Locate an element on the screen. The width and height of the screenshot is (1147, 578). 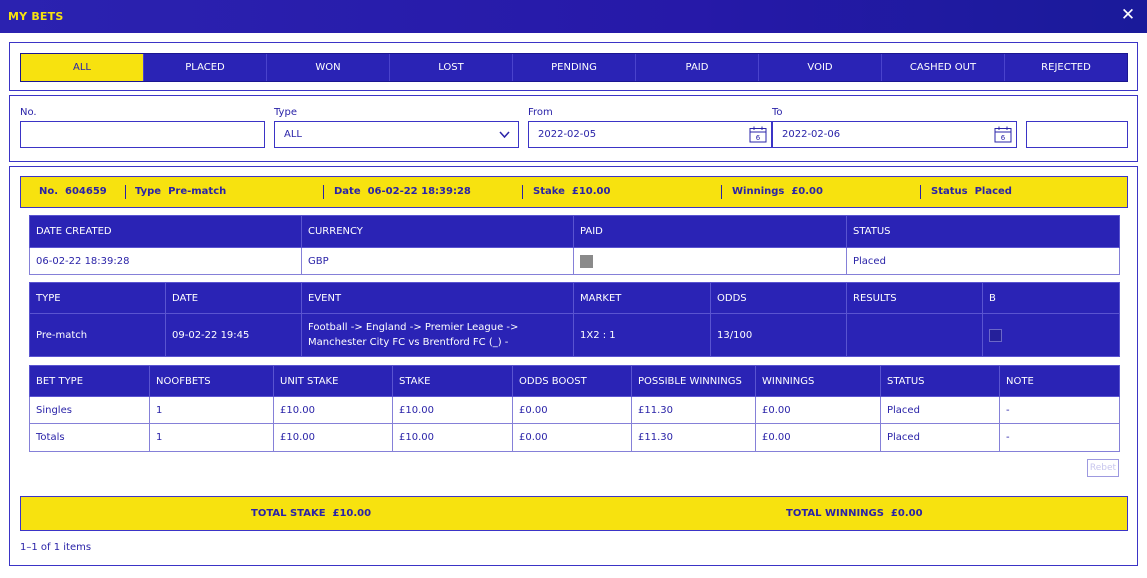
table-header-row: TYPE DATE EVENT MARKET ODDS RESULTS B is located at coordinates (574, 298).